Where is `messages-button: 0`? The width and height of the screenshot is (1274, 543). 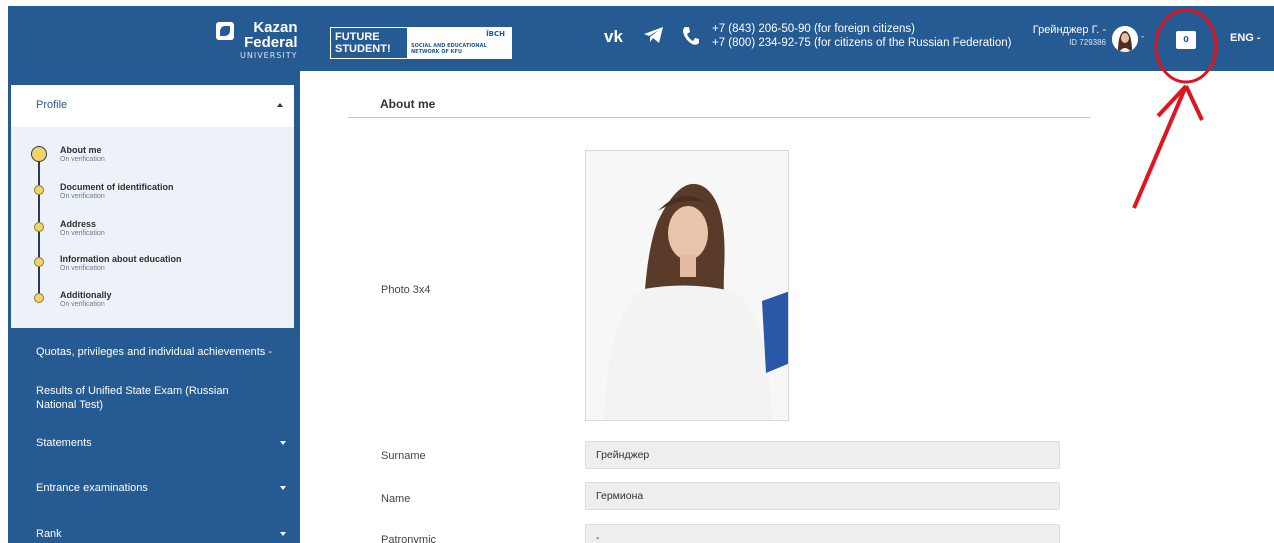
messages-button: 0 is located at coordinates (1186, 40).